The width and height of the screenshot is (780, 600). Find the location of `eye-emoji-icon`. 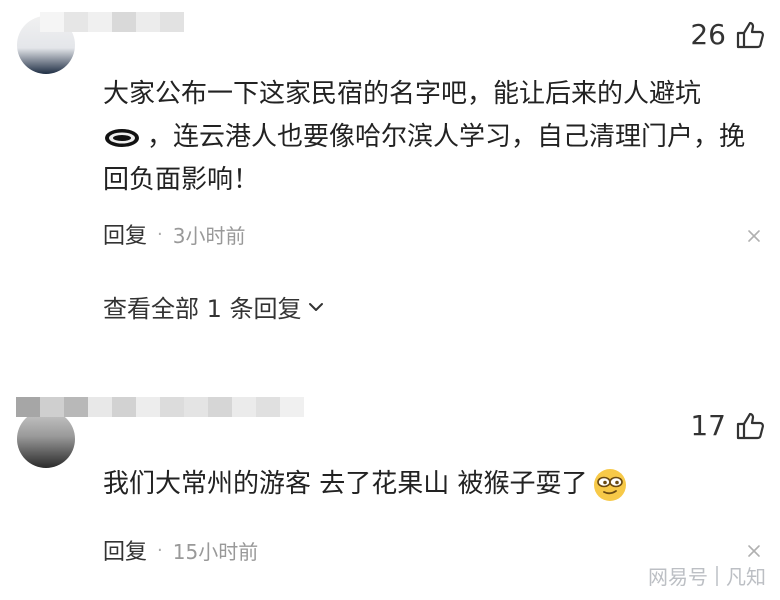

eye-emoji-icon is located at coordinates (122, 137).